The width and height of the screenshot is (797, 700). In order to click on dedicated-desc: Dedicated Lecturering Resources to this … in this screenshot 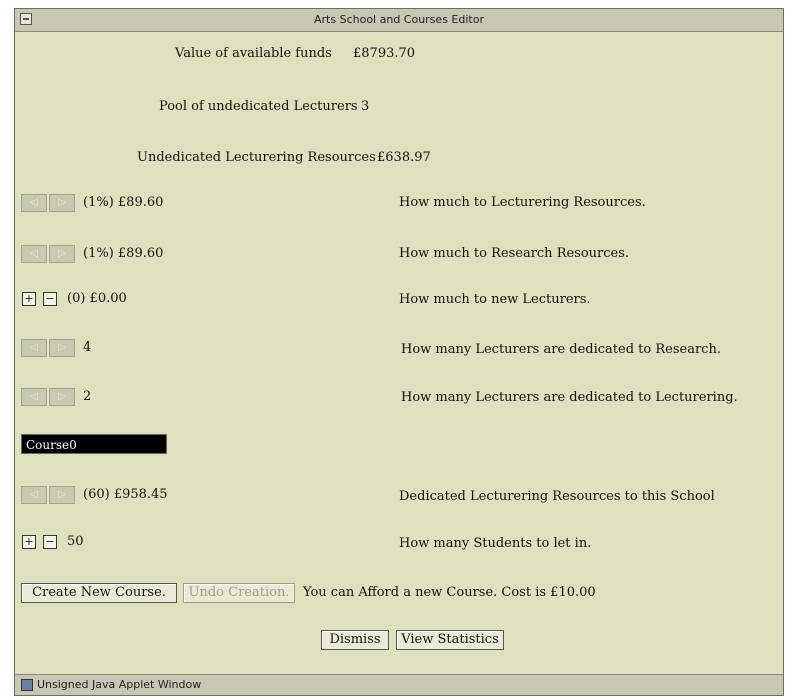, I will do `click(557, 496)`.